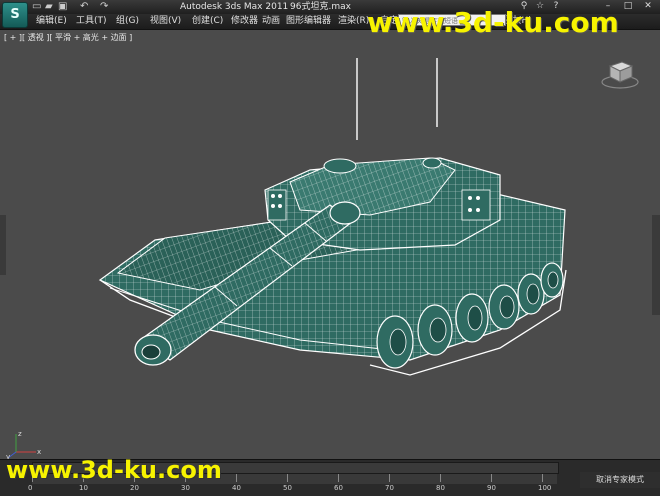 This screenshot has height=496, width=660. What do you see at coordinates (114, 470) in the screenshot?
I see `watermark-bottom: www.3d-ku.com` at bounding box center [114, 470].